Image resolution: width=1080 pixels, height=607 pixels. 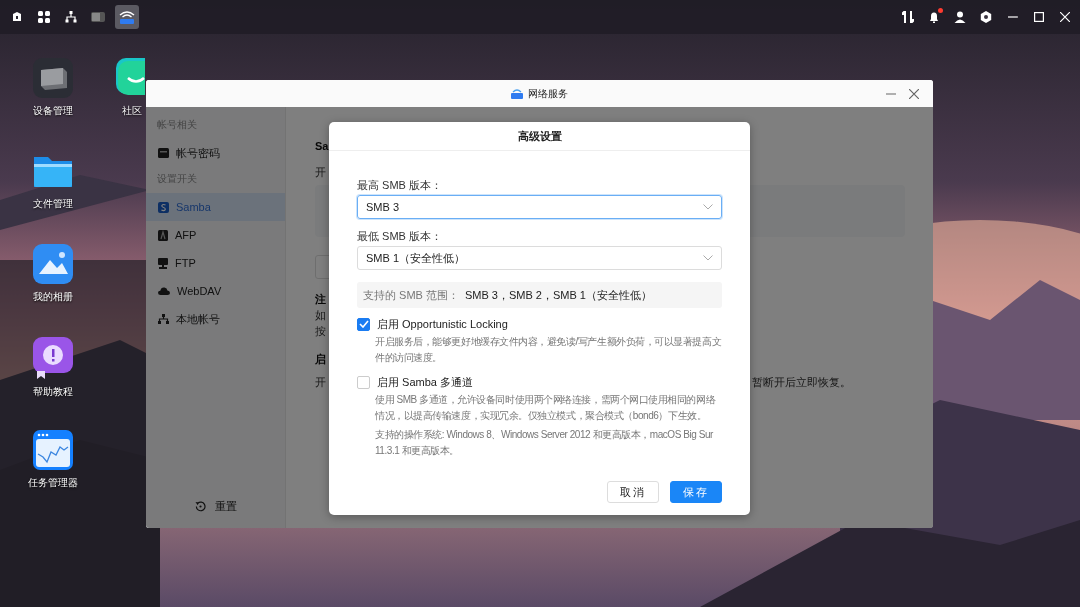 I want to click on hierarchy-icon, so click(x=163, y=319).